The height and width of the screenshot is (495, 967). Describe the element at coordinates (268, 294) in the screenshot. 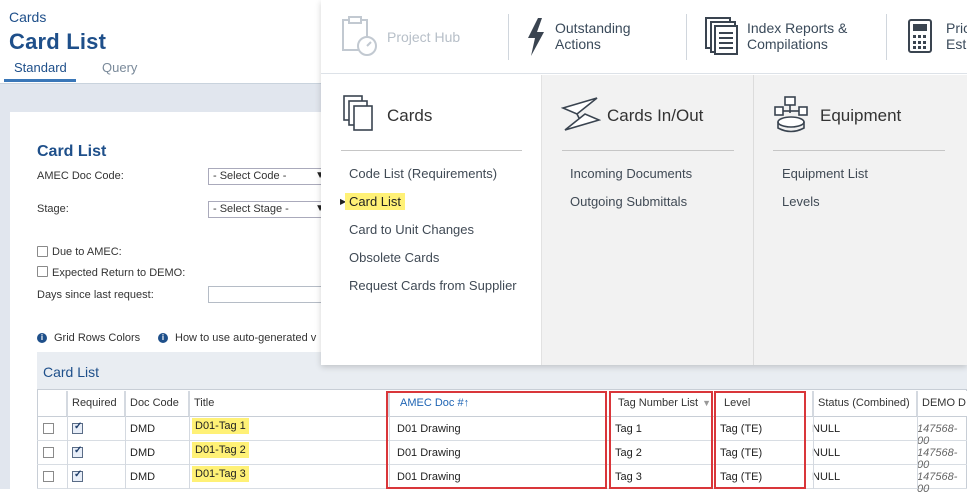

I see `days-since-input` at that location.